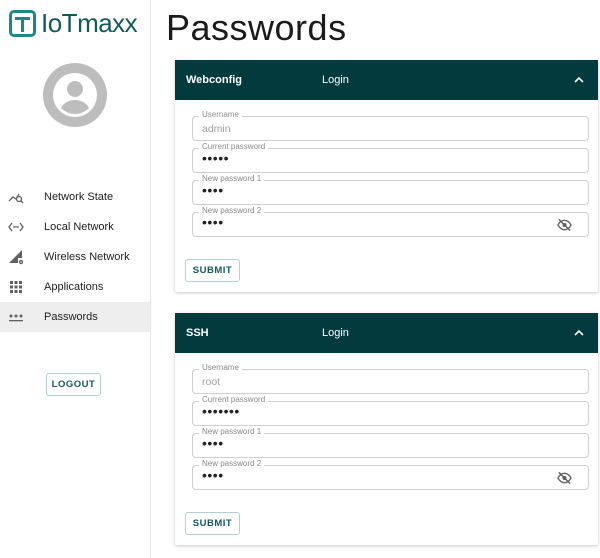 This screenshot has height=558, width=600. Describe the element at coordinates (390, 378) in the screenshot. I see `username-field: Username root` at that location.